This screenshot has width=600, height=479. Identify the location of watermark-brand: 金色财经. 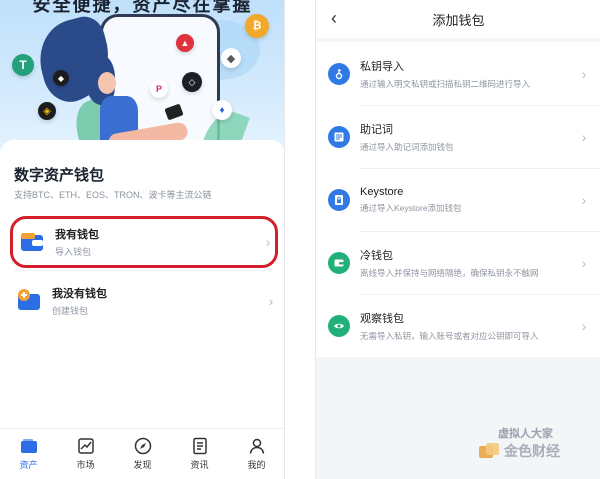
(532, 451).